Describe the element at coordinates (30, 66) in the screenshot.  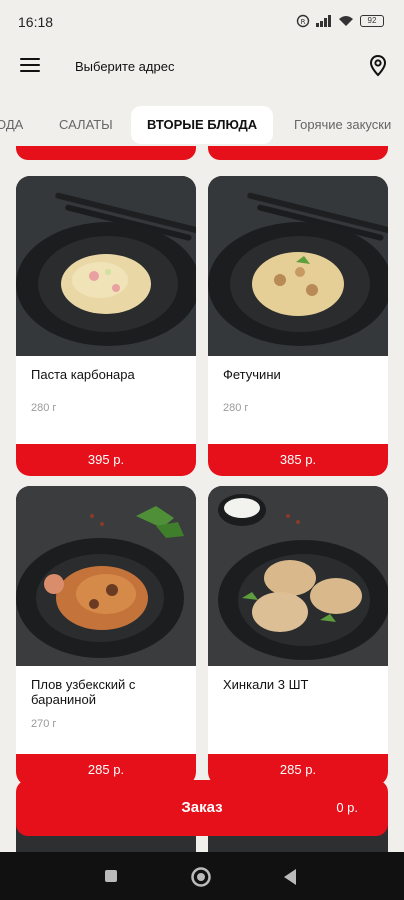
I see `menu-icon` at that location.